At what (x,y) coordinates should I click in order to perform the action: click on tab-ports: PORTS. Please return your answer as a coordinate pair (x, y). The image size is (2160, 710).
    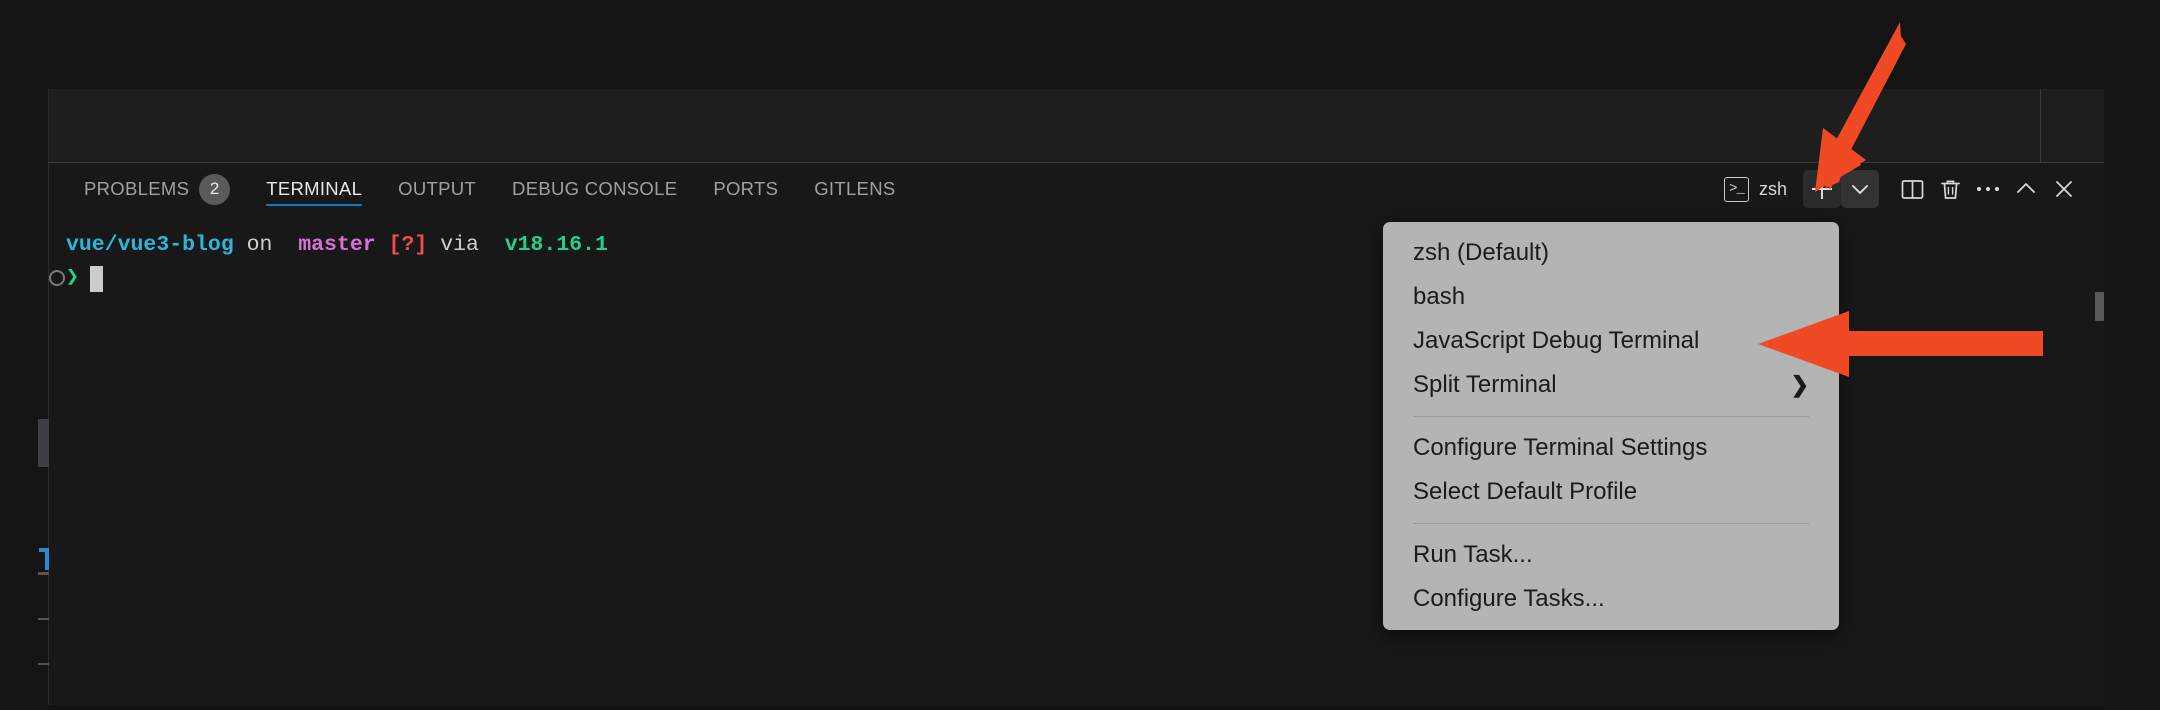
    Looking at the image, I should click on (745, 189).